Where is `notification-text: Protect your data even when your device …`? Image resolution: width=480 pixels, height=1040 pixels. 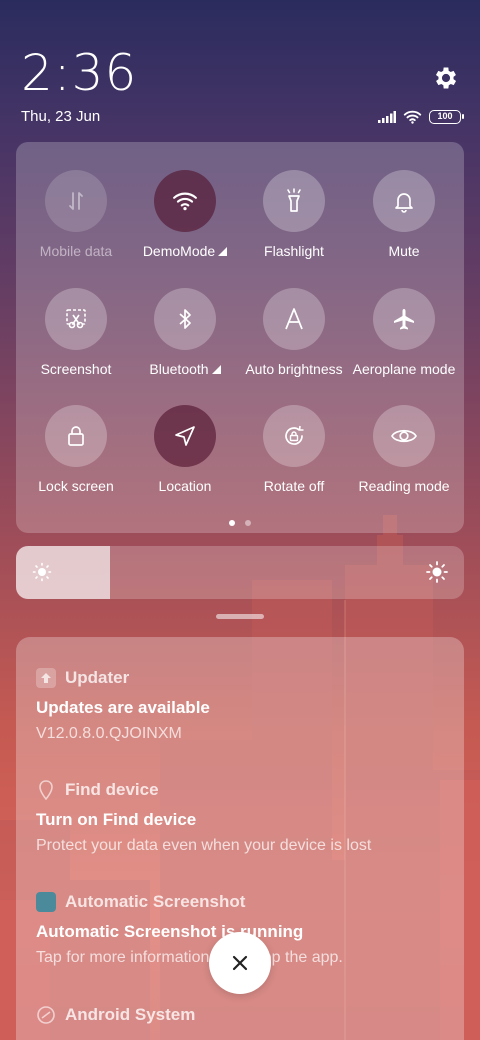 notification-text: Protect your data even when your device … is located at coordinates (204, 845).